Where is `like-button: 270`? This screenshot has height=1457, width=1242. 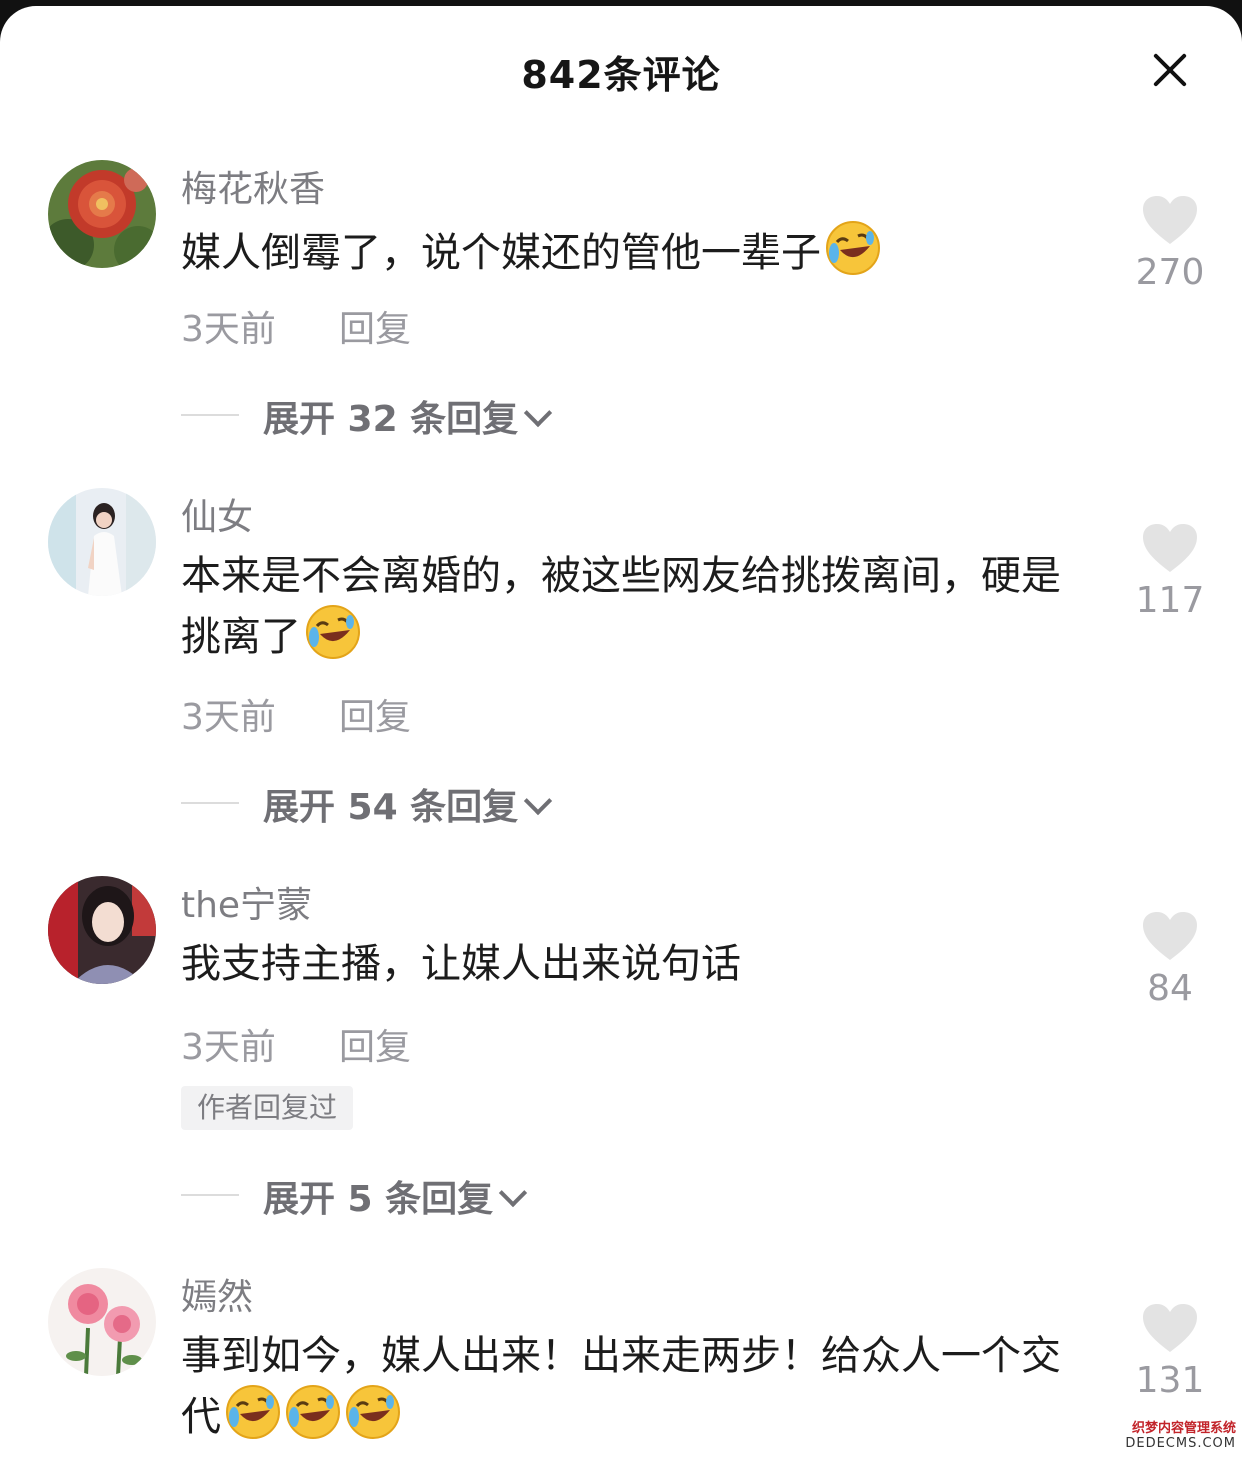
like-button: 270 is located at coordinates (1170, 243).